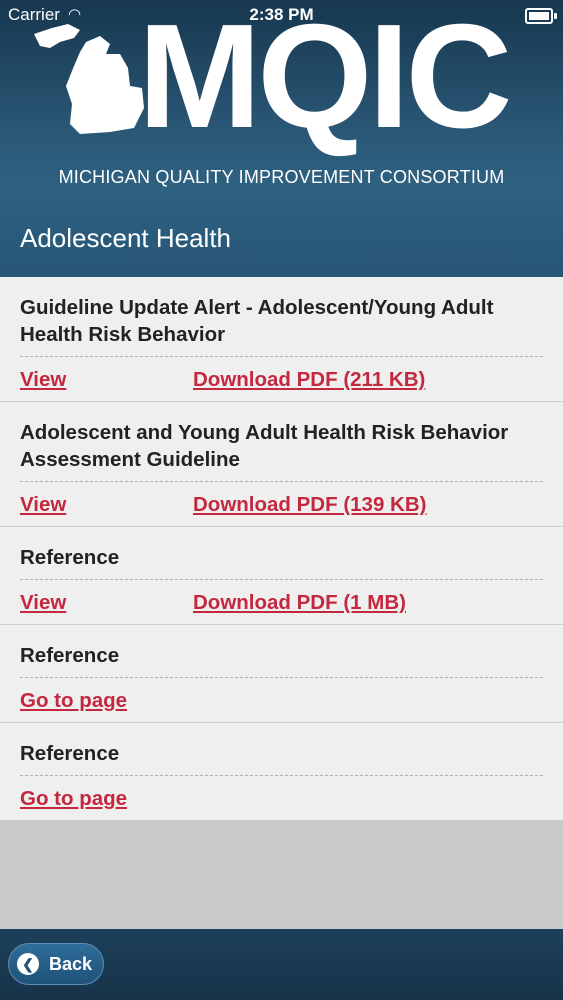  Describe the element at coordinates (281, 177) in the screenshot. I see `org-name: MICHIGAN QUALITY IMPROVEMENT CONSORTIUM` at that location.